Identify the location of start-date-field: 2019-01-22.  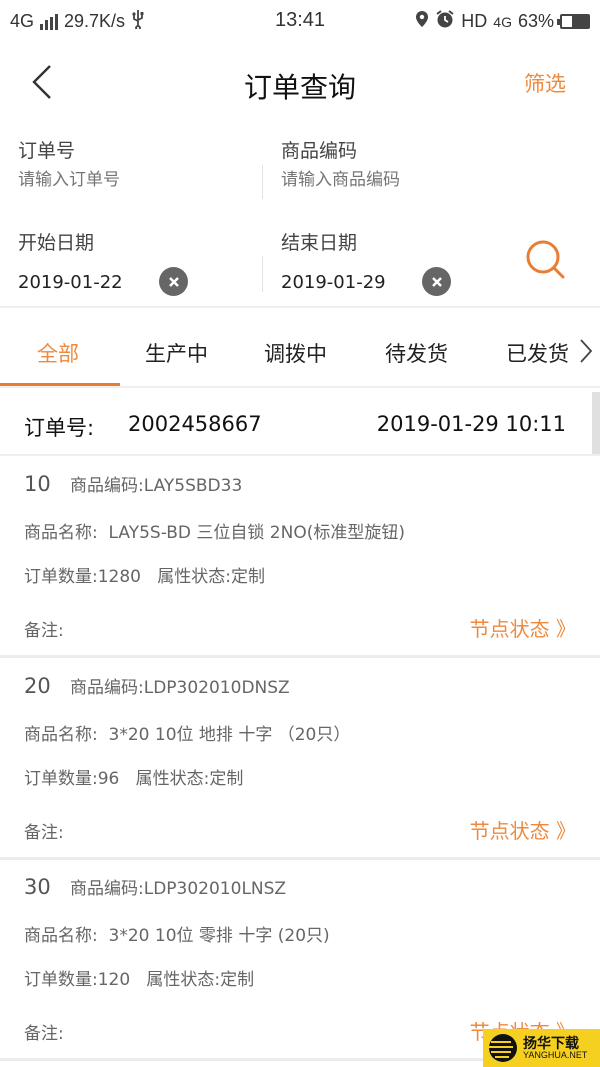
(70, 282).